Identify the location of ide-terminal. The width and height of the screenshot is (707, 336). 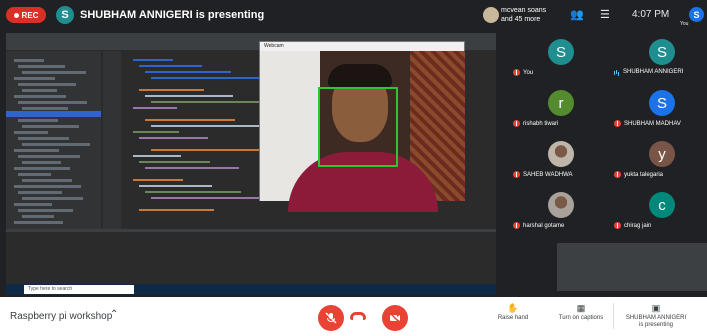
(251, 259).